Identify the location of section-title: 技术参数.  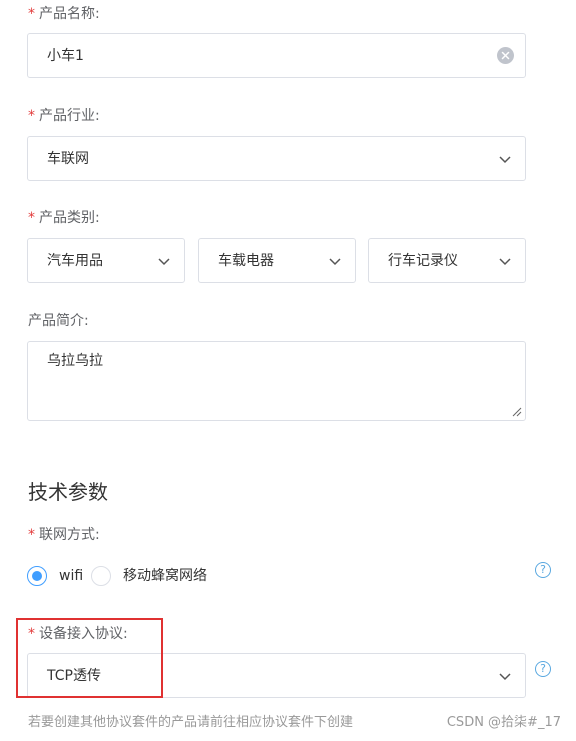
(68, 492).